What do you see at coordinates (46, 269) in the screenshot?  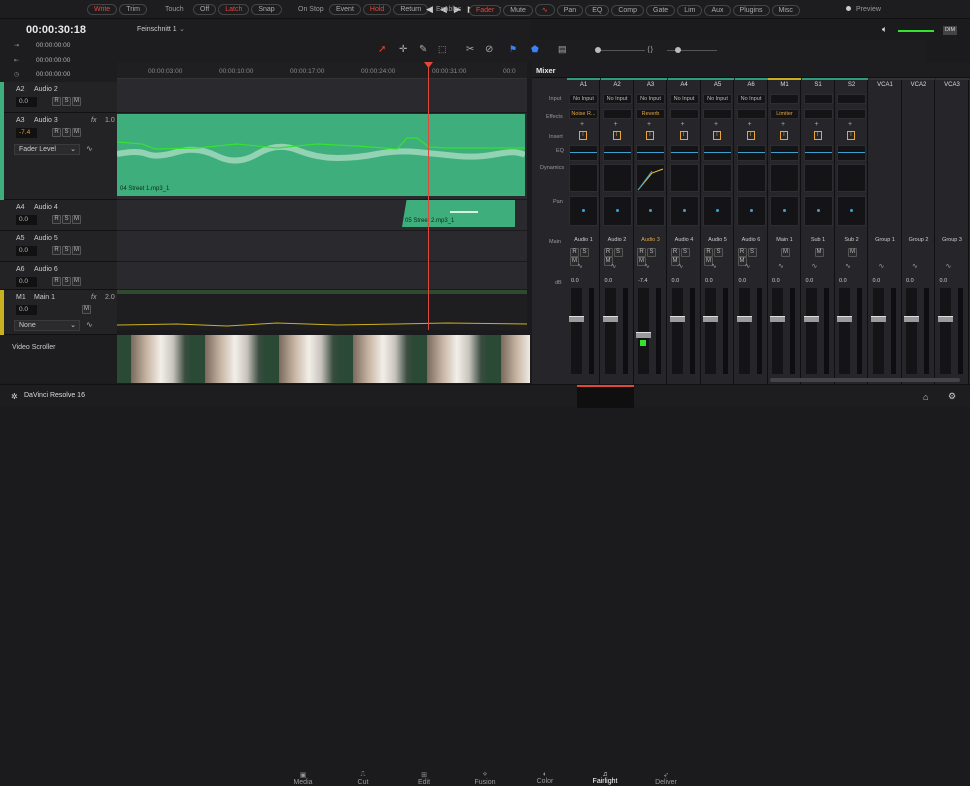 I see `track-name: Audio 6` at bounding box center [46, 269].